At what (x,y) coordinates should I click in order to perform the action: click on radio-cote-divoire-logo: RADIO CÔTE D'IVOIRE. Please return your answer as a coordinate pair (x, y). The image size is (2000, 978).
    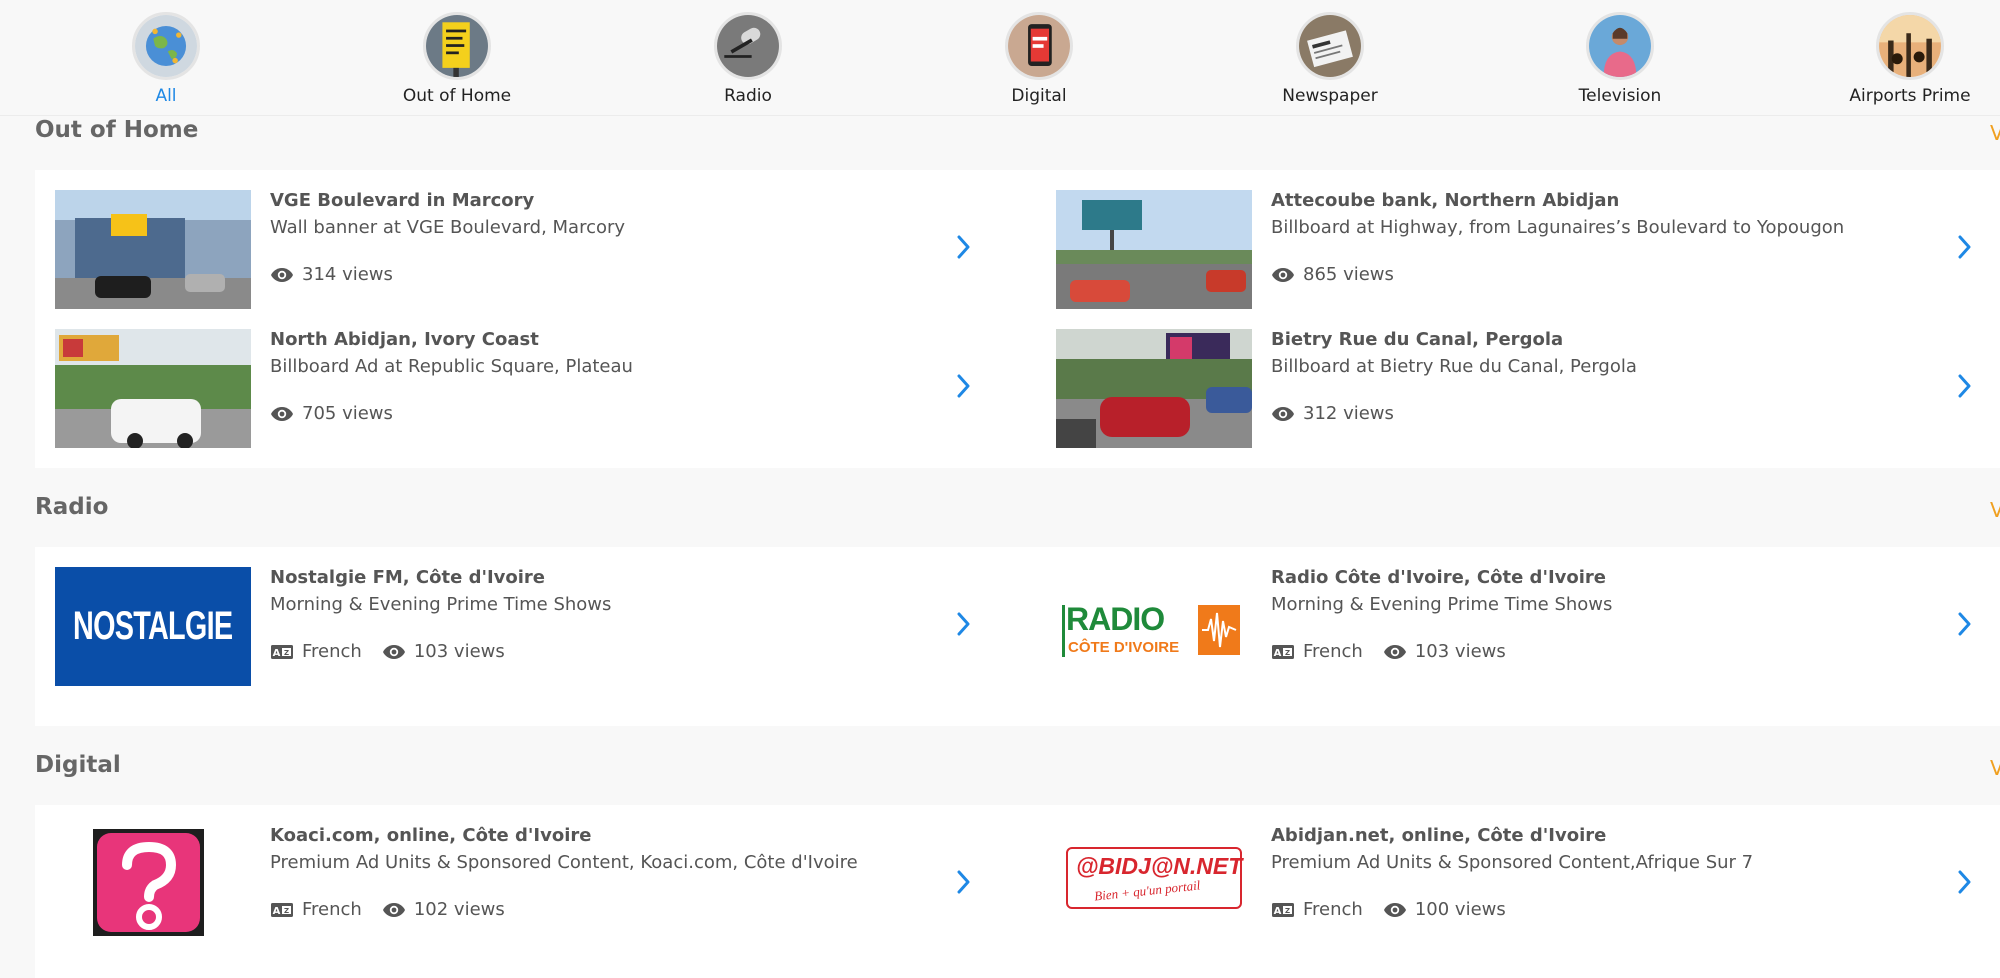
    Looking at the image, I should click on (1154, 626).